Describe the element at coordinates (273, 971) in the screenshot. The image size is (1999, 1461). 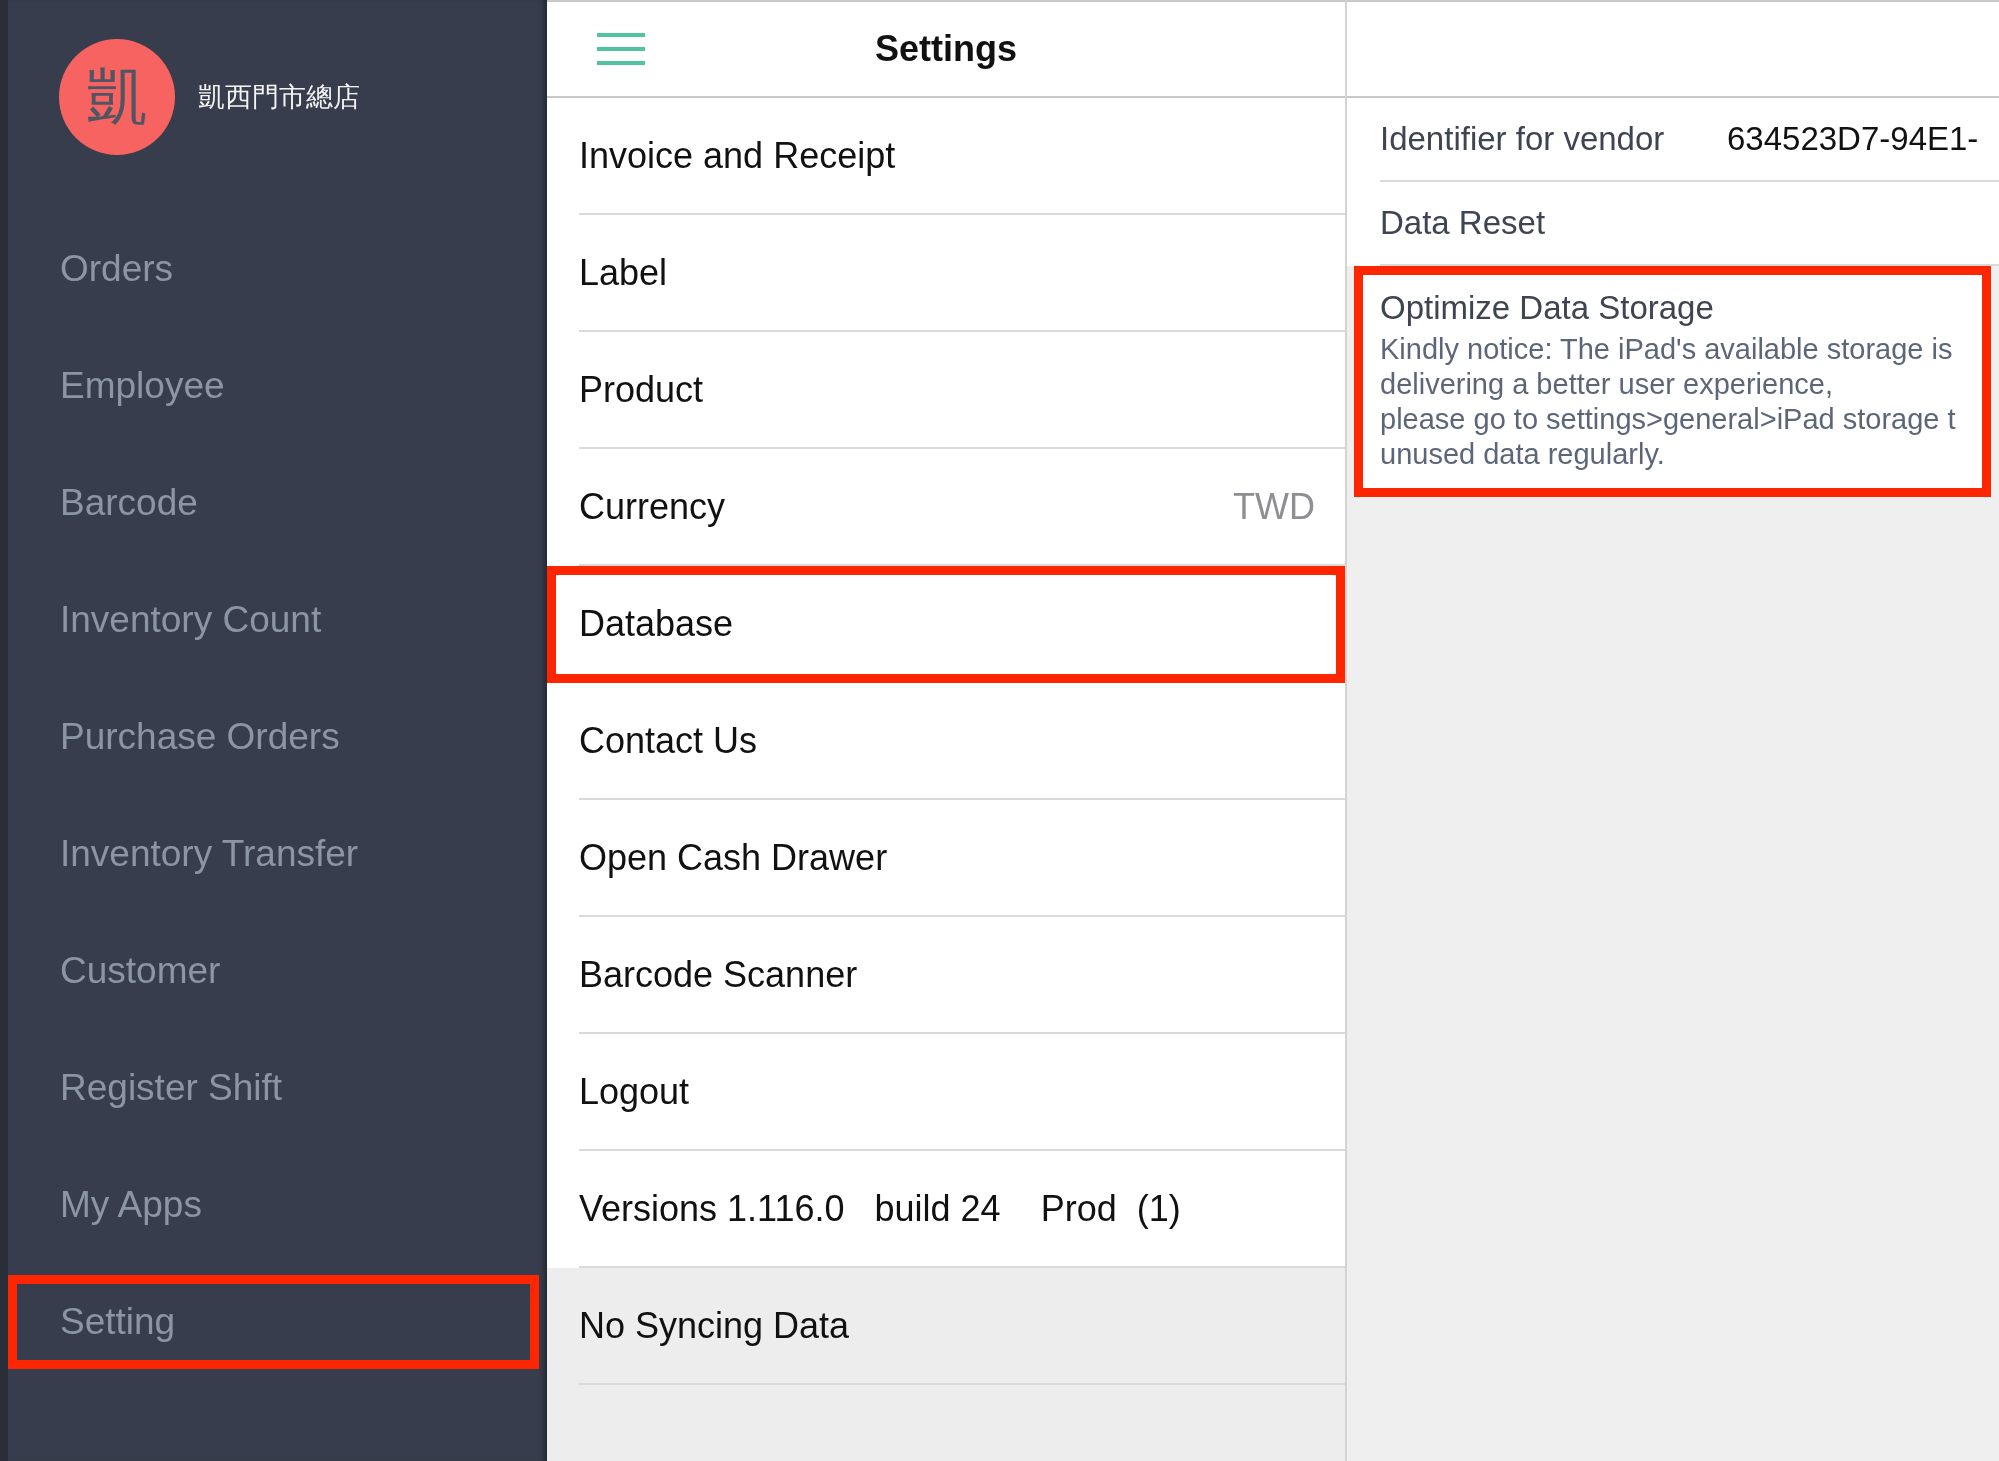
I see `nav-item: Customer` at that location.